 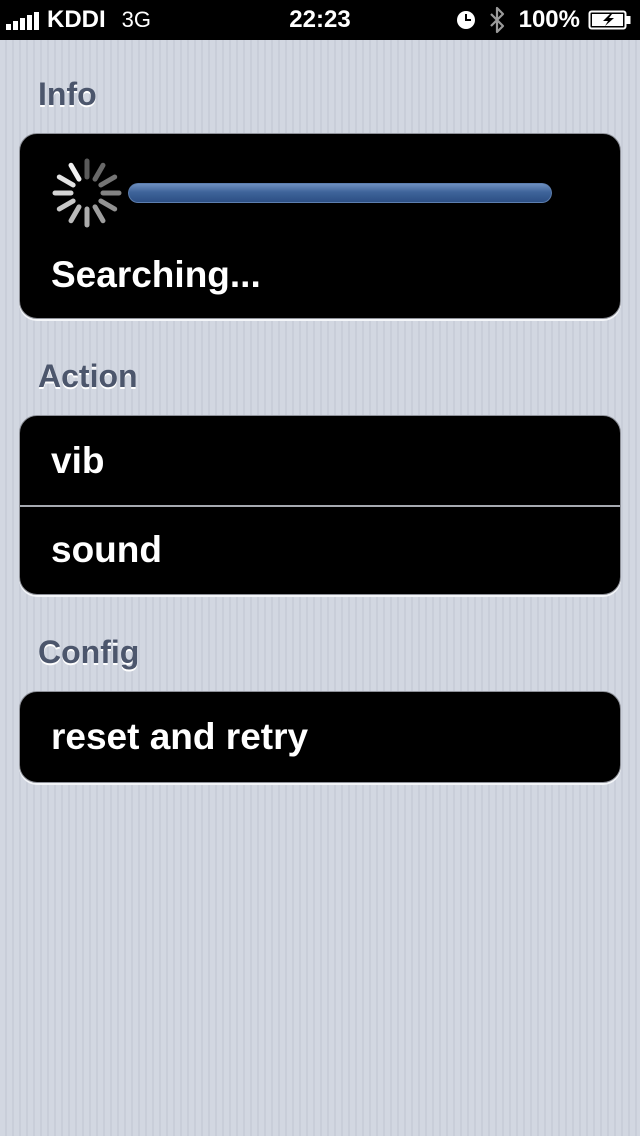 I want to click on action-item-label: sound, so click(x=106, y=549).